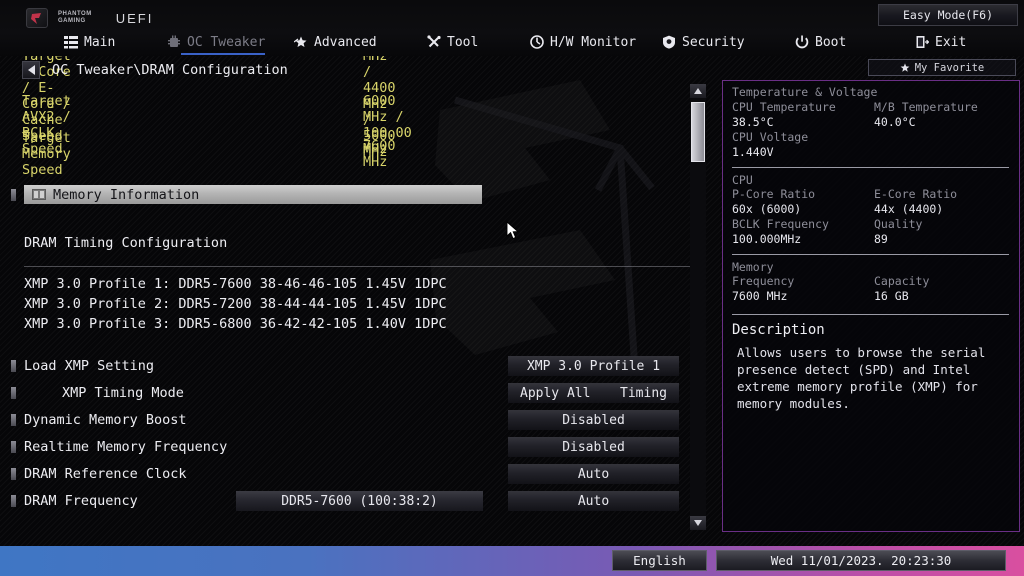 The height and width of the screenshot is (576, 1024). Describe the element at coordinates (39, 194) in the screenshot. I see `memory-module-icon` at that location.